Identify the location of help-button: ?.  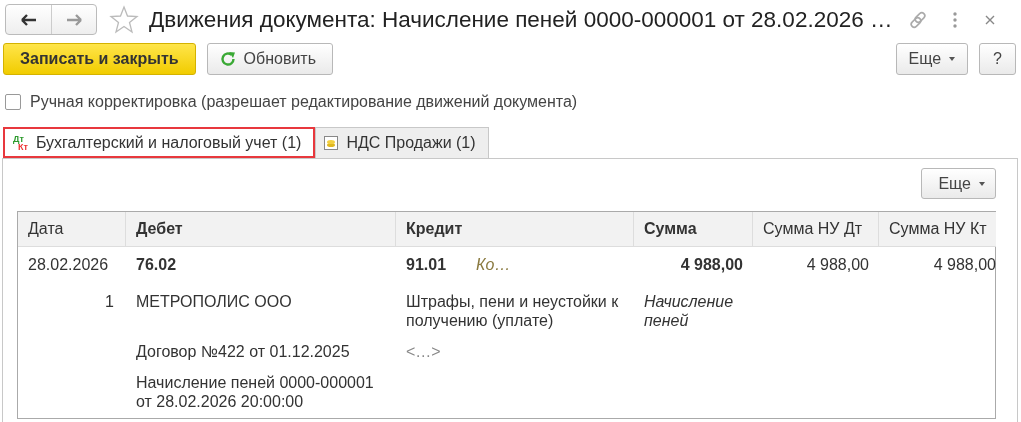
(997, 59).